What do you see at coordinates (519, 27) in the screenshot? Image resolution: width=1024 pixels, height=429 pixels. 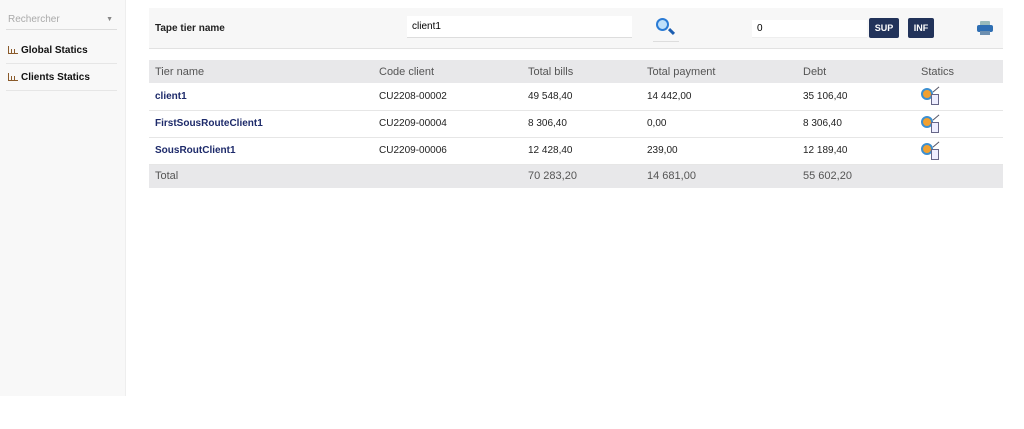 I see `tier-name-input` at bounding box center [519, 27].